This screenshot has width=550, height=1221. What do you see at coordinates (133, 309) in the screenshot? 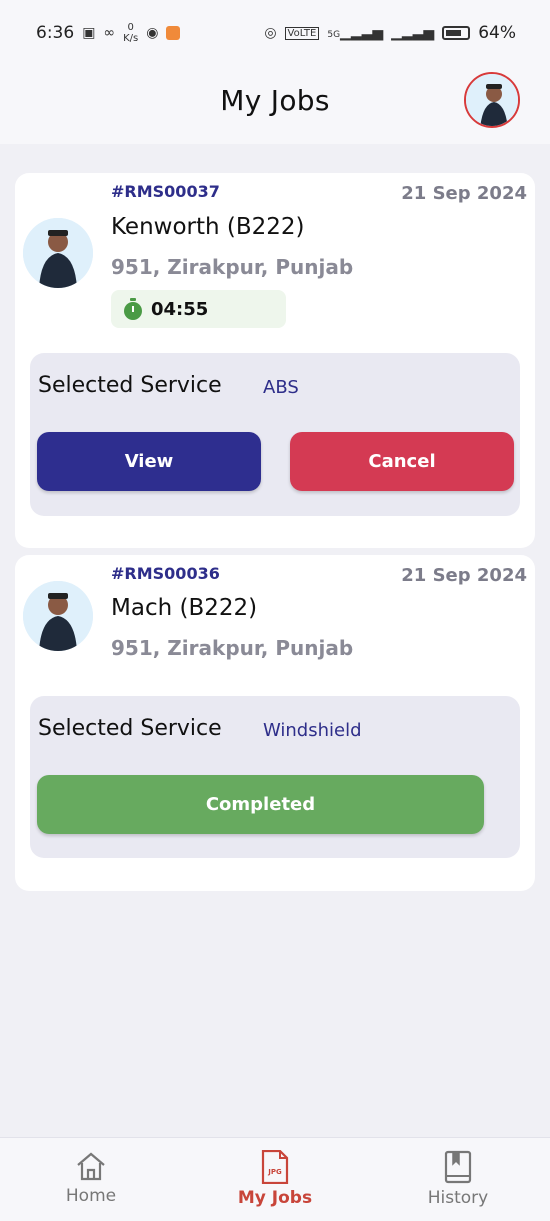
I see `stopwatch-icon` at bounding box center [133, 309].